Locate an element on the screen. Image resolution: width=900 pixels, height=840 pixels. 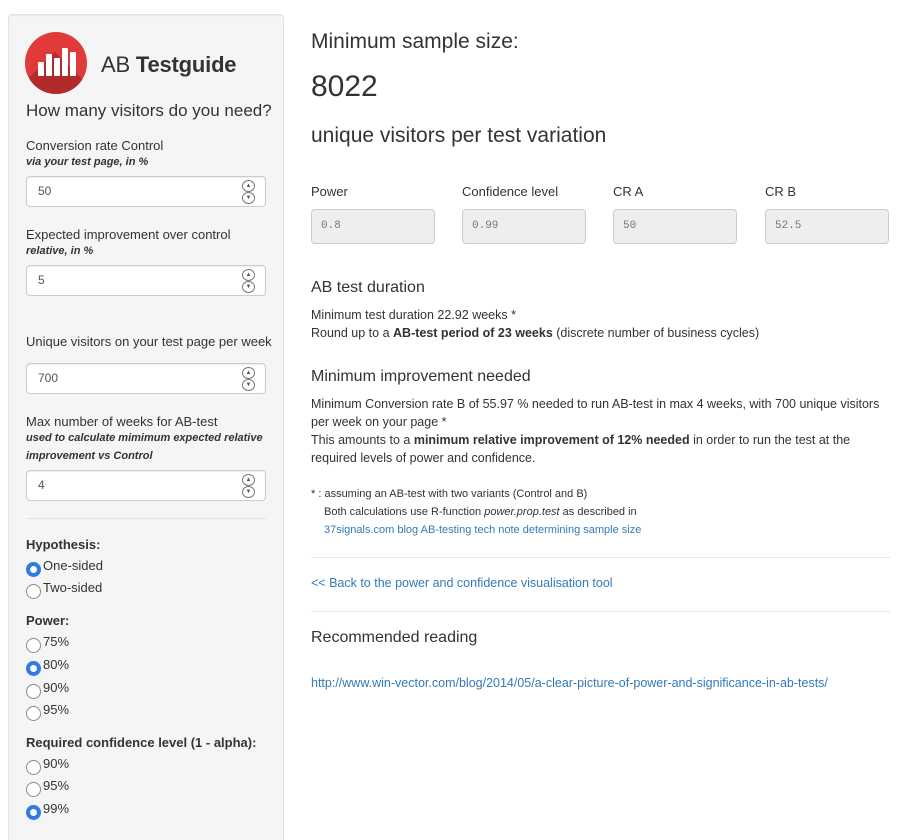
param-cr-a-field: 50 is located at coordinates (675, 226).